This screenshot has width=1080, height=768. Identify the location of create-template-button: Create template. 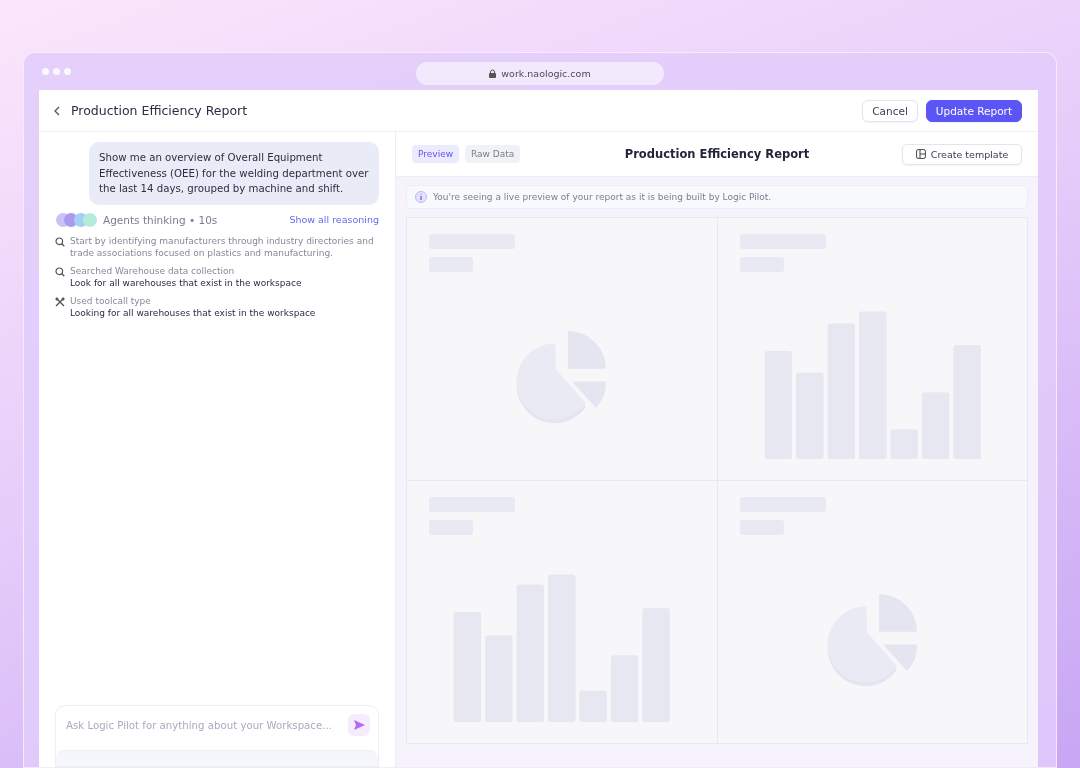
(962, 154).